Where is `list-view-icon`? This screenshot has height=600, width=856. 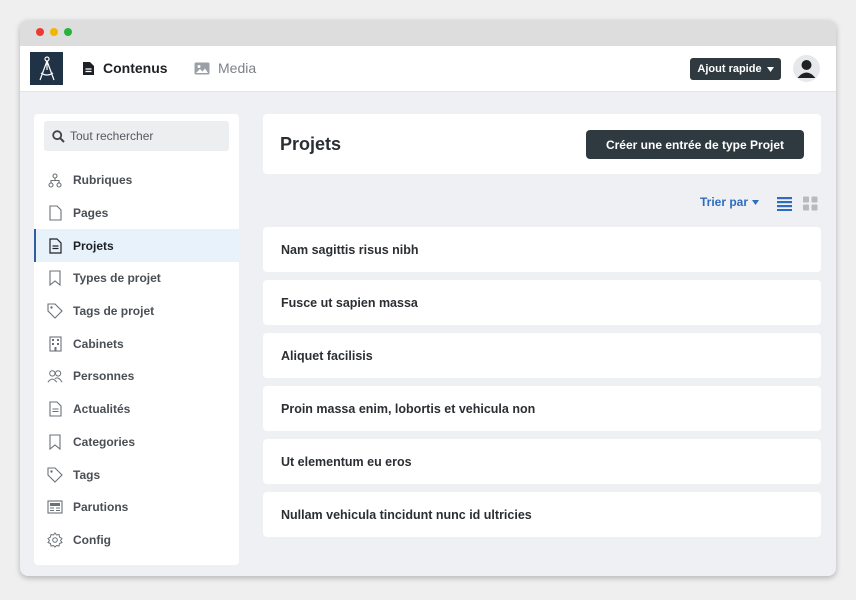 list-view-icon is located at coordinates (784, 204).